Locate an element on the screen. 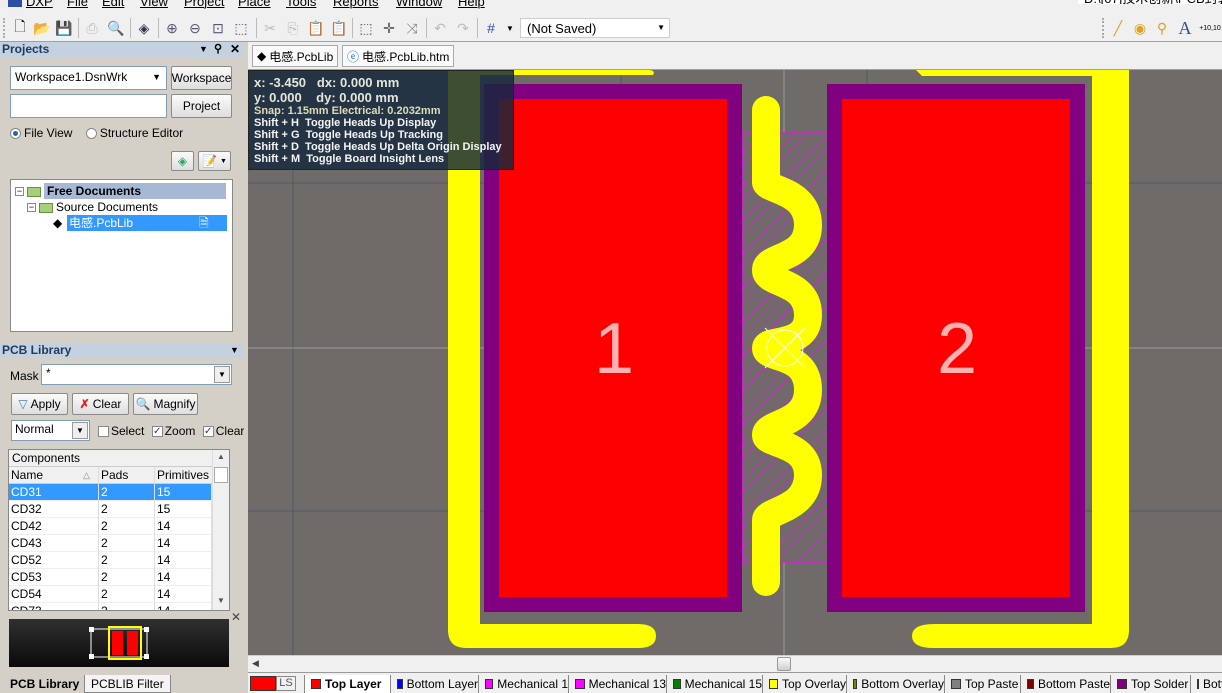 Image resolution: width=1222 pixels, height=693 pixels. tab-pcblib: ◆ 电感.PcbLib is located at coordinates (295, 56).